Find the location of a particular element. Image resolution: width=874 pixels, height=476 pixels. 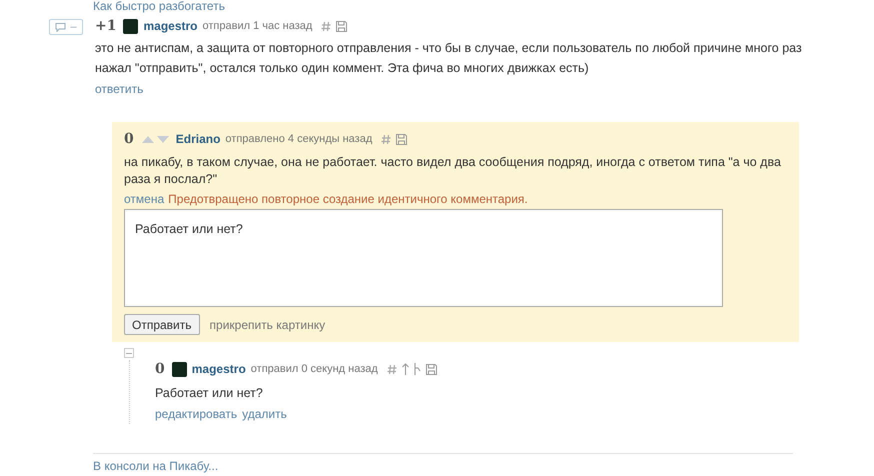

comment-text: это не антиспам, а защита от повторного отправления - что бы в случае, если пользователь по любой причине много раз нажал "отправить", остался только один коммент. Эта фича во многих движках есть) is located at coordinates (449, 58).